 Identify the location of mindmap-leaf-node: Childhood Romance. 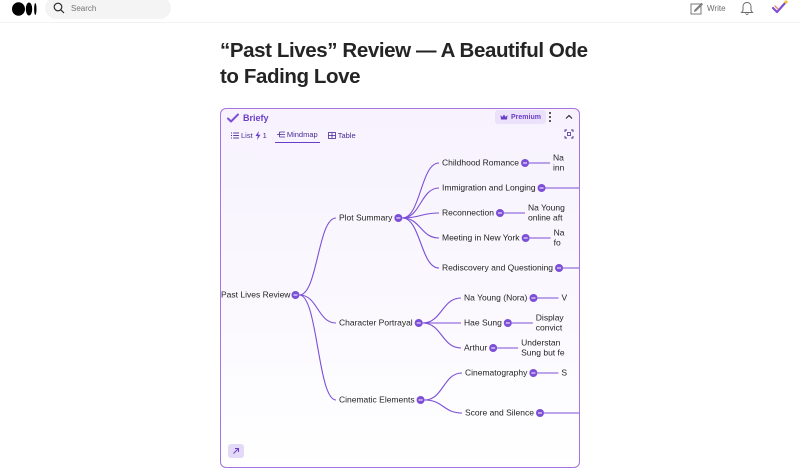
(480, 162).